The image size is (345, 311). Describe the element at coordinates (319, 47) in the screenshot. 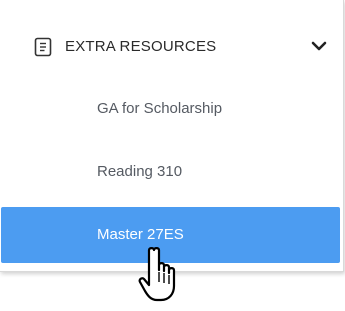

I see `chevron-down-icon` at that location.